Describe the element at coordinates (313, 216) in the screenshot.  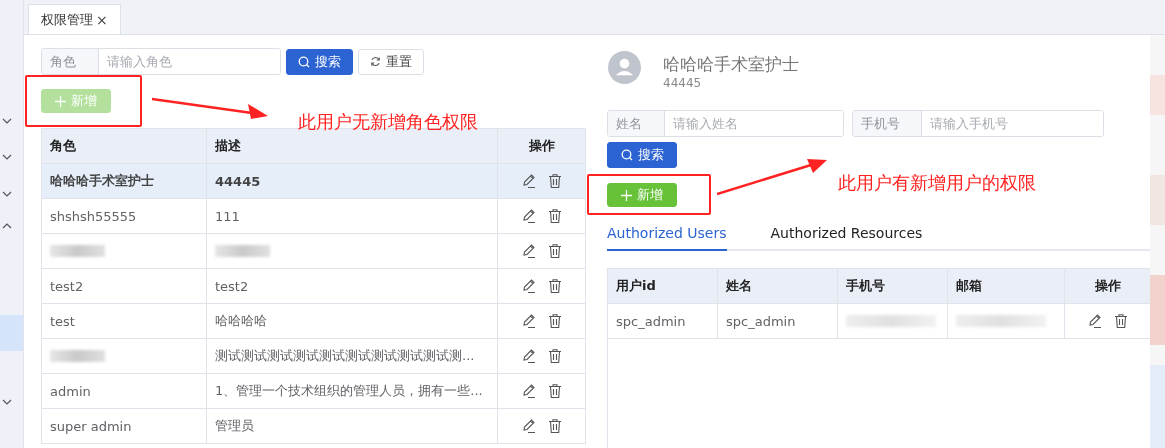
I see `table-row: shshsh55555 111` at that location.